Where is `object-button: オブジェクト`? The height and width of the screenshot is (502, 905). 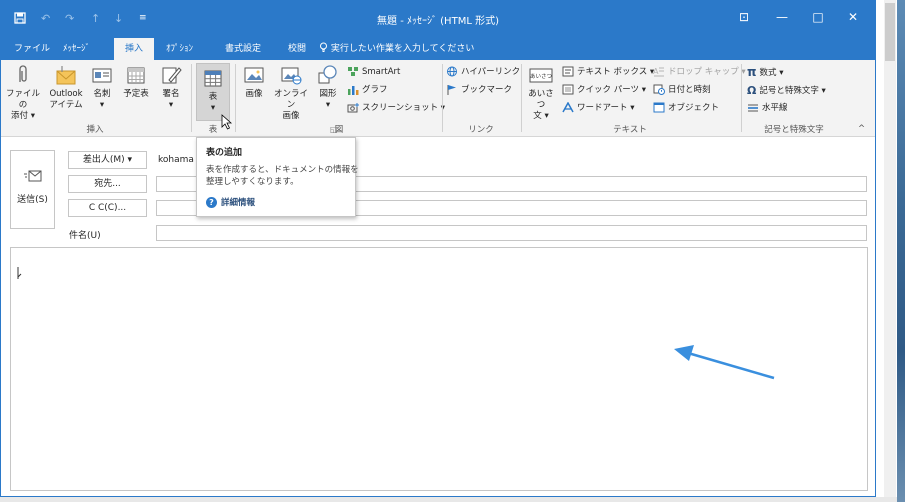
object-button: オブジェクト is located at coordinates (686, 108).